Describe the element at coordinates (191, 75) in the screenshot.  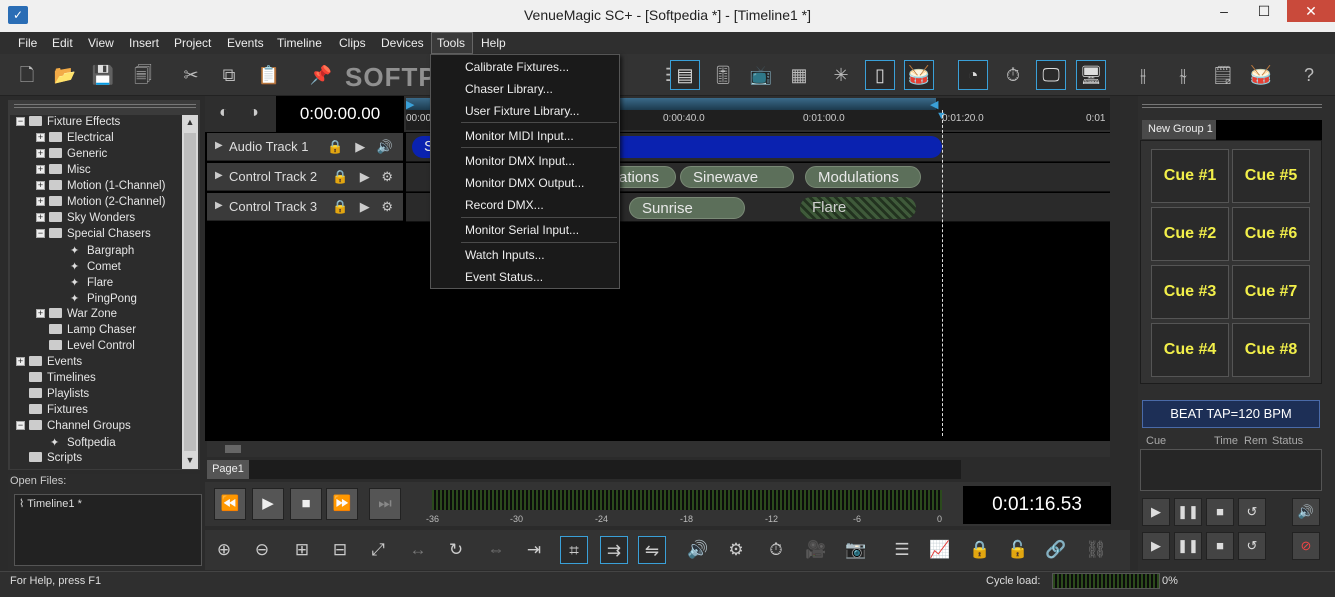
I see `cut-icon: ✂` at that location.